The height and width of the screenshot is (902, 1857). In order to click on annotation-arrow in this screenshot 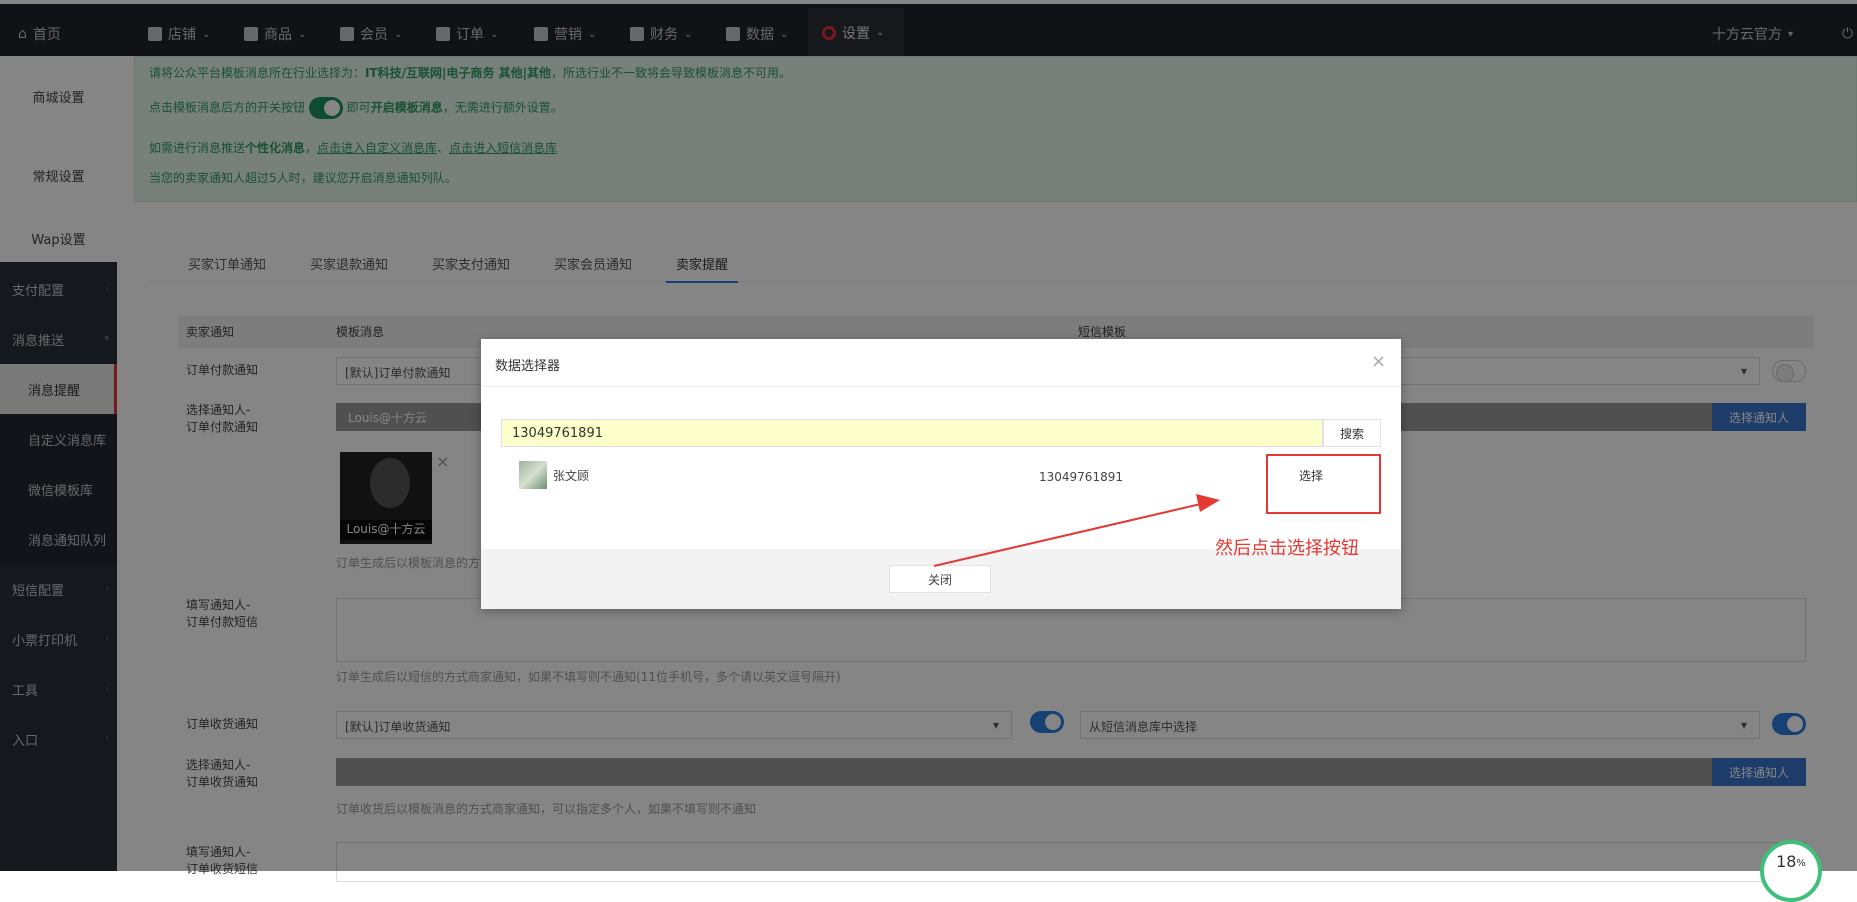, I will do `click(1076, 530)`.